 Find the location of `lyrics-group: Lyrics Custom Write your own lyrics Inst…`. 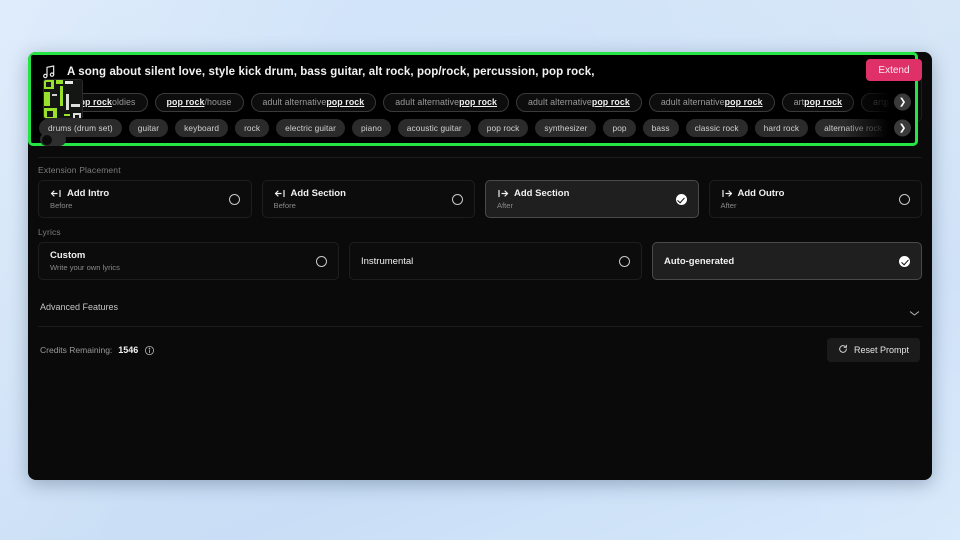

lyrics-group: Lyrics Custom Write your own lyrics Inst… is located at coordinates (480, 249).